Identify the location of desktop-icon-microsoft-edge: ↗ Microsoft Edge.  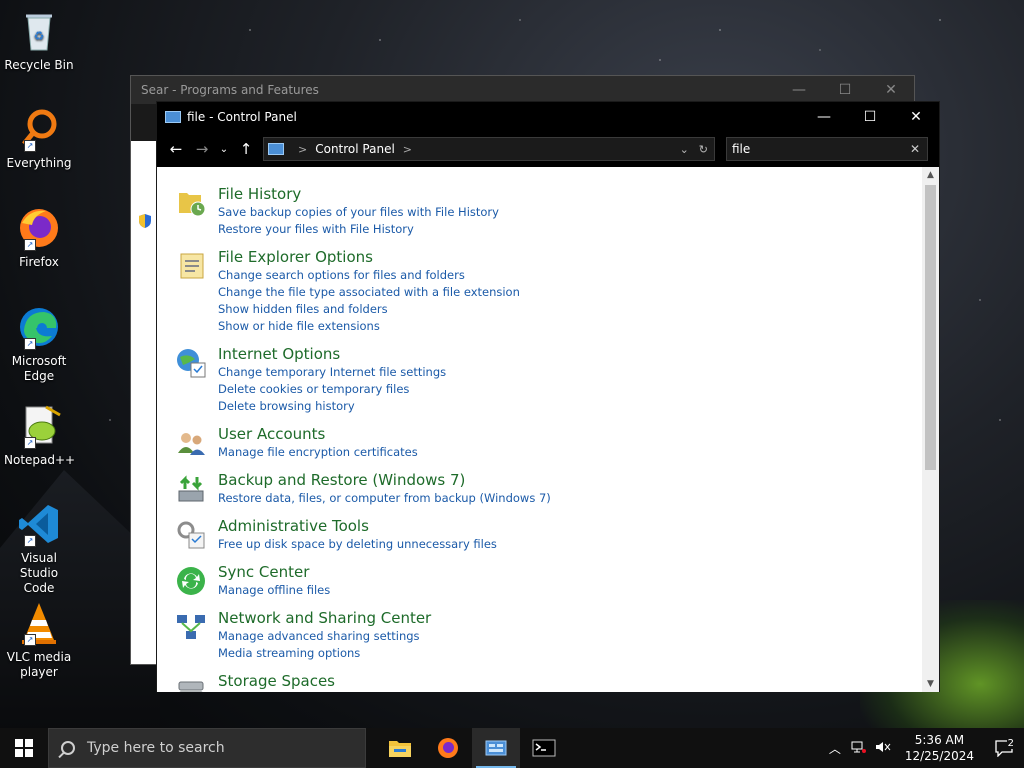
(39, 344).